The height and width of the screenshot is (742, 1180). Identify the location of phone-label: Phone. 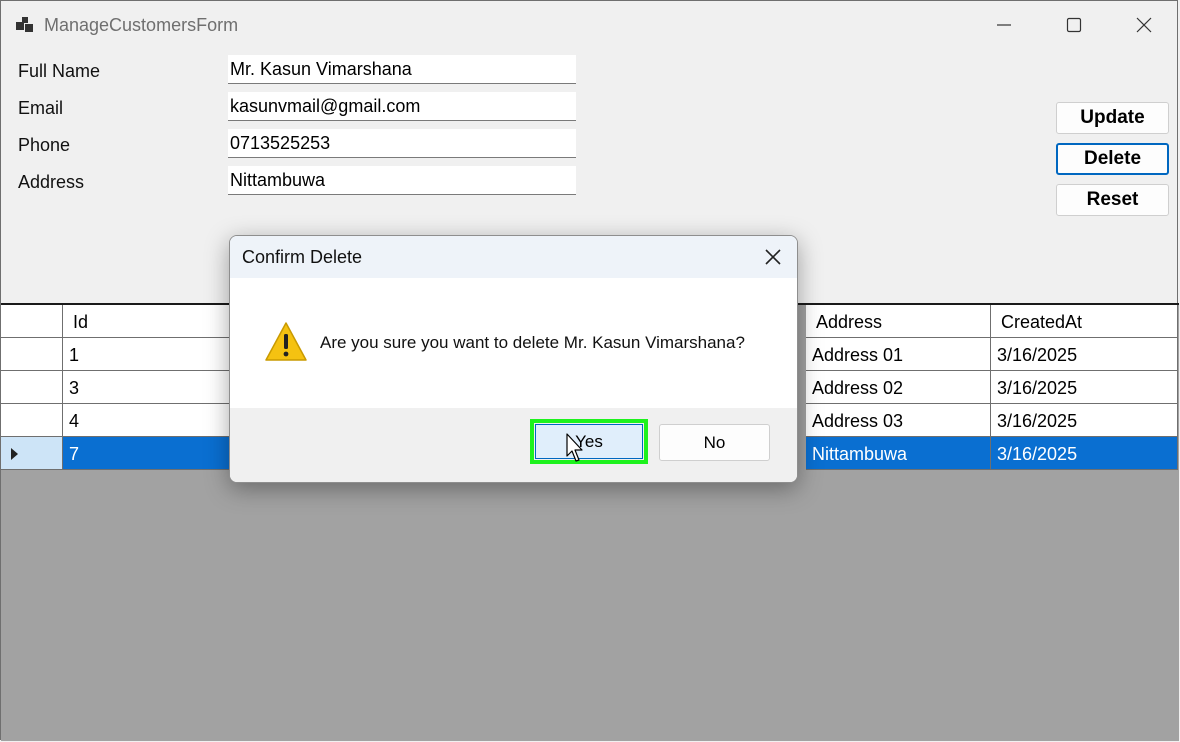
(44, 145).